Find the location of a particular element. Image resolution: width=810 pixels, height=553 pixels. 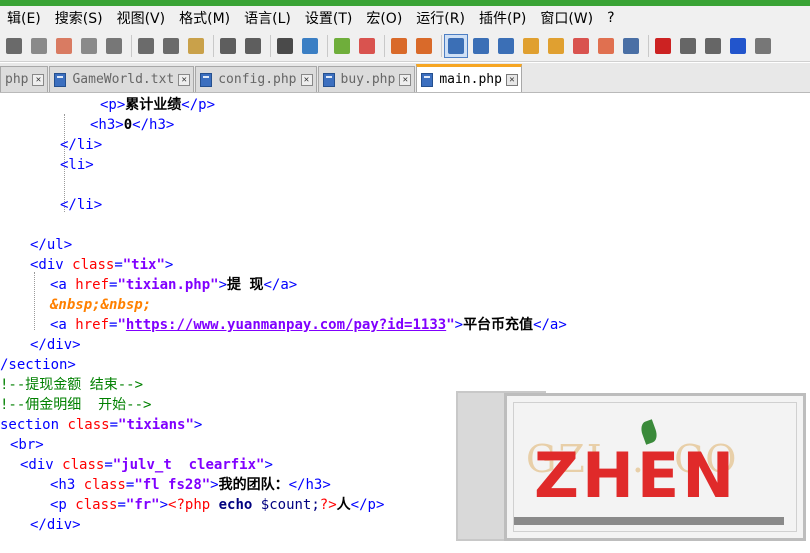

menu-item: ? is located at coordinates (610, 18).